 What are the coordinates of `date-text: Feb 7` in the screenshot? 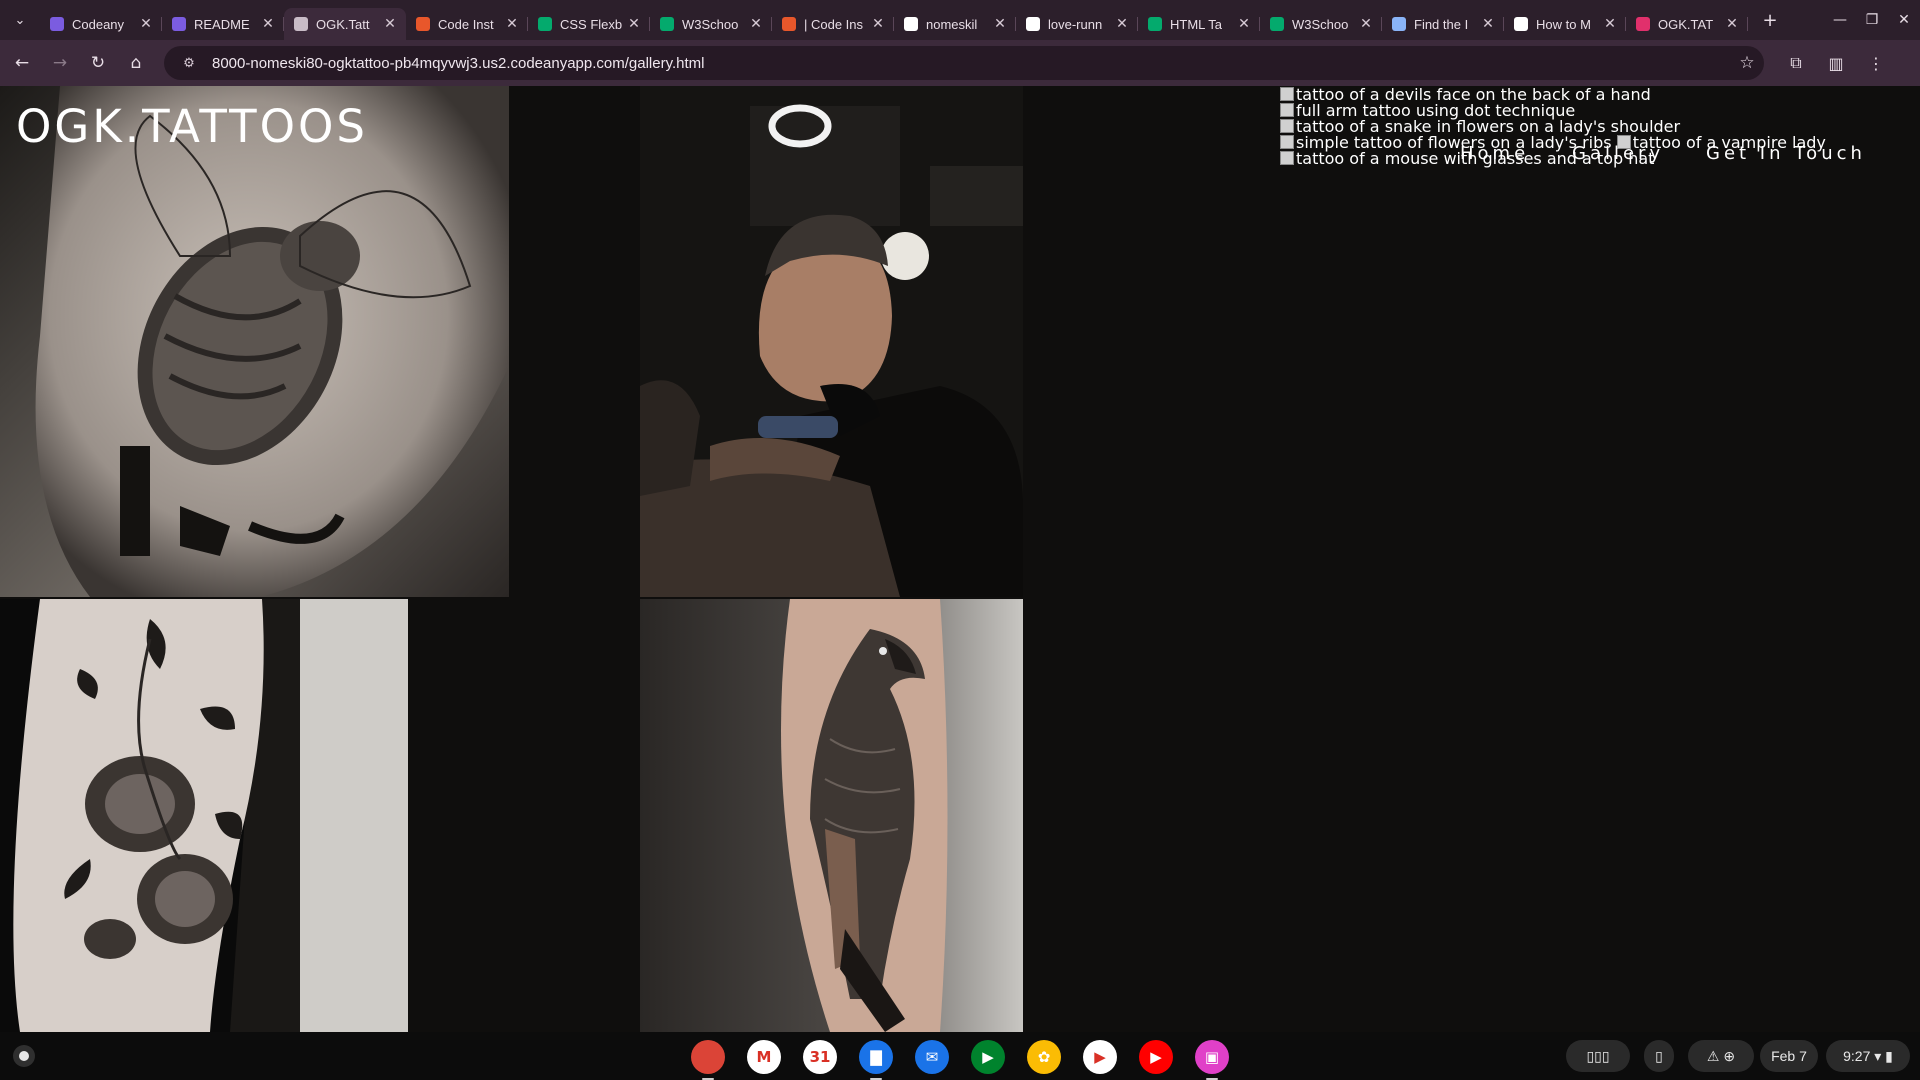 It's located at (1789, 1056).